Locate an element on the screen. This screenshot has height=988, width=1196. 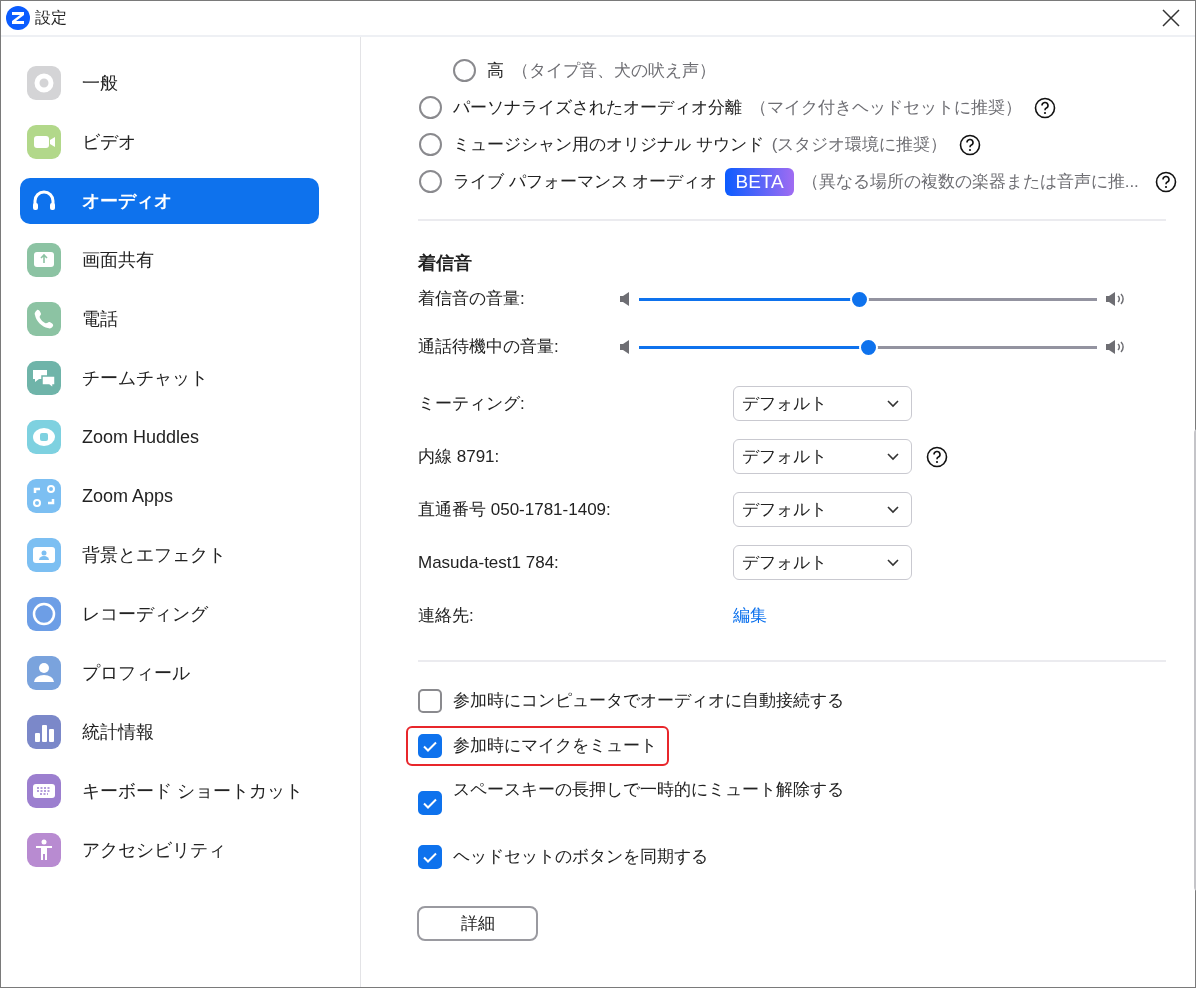
accessibility-icon is located at coordinates (44, 850).